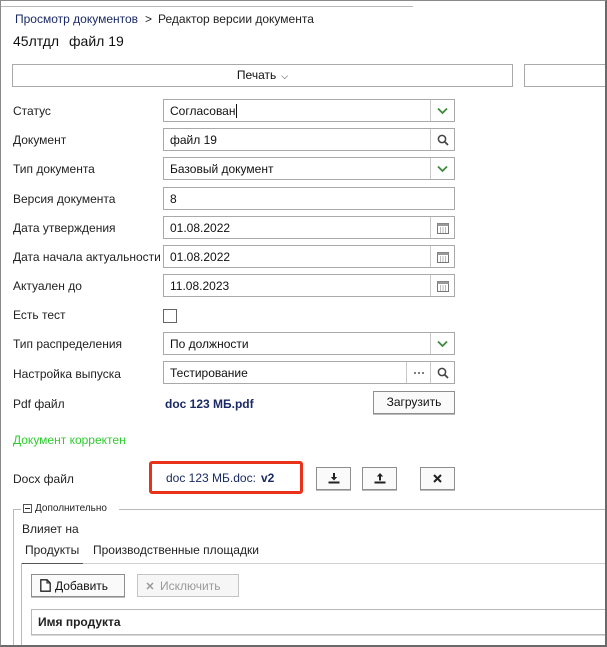 The width and height of the screenshot is (607, 647). I want to click on secondary-toolbar-button, so click(564, 75).